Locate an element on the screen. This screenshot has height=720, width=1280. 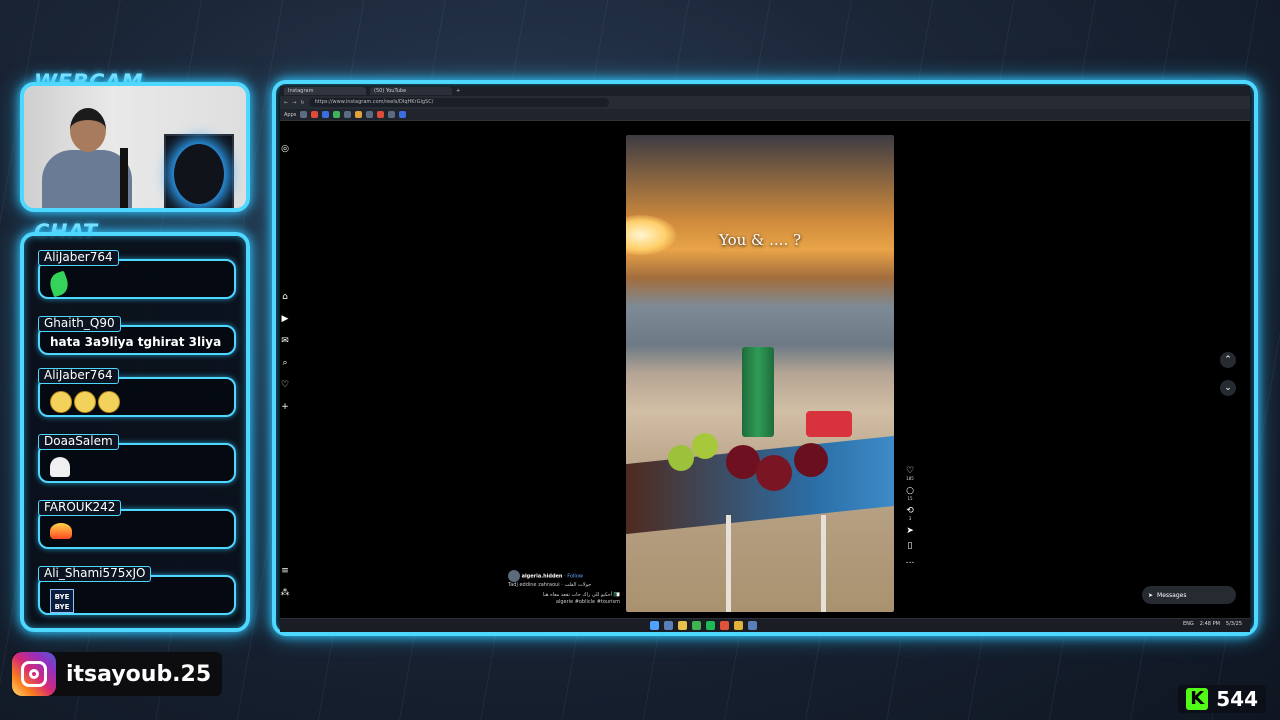
microphone is located at coordinates (124, 178).